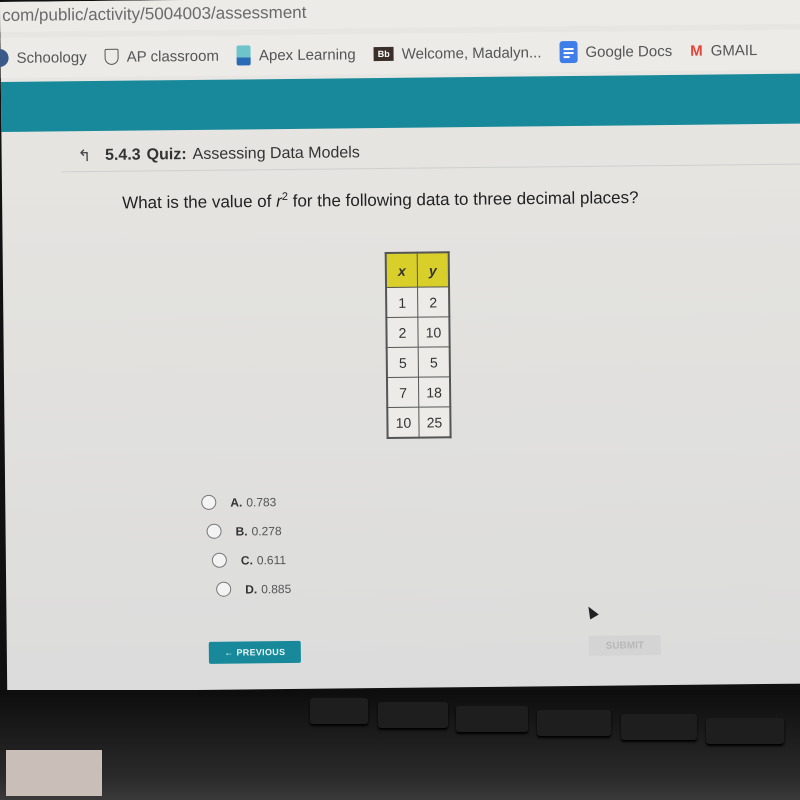 The width and height of the screenshot is (800, 800). Describe the element at coordinates (402, 392) in the screenshot. I see `cell-x: 7` at that location.